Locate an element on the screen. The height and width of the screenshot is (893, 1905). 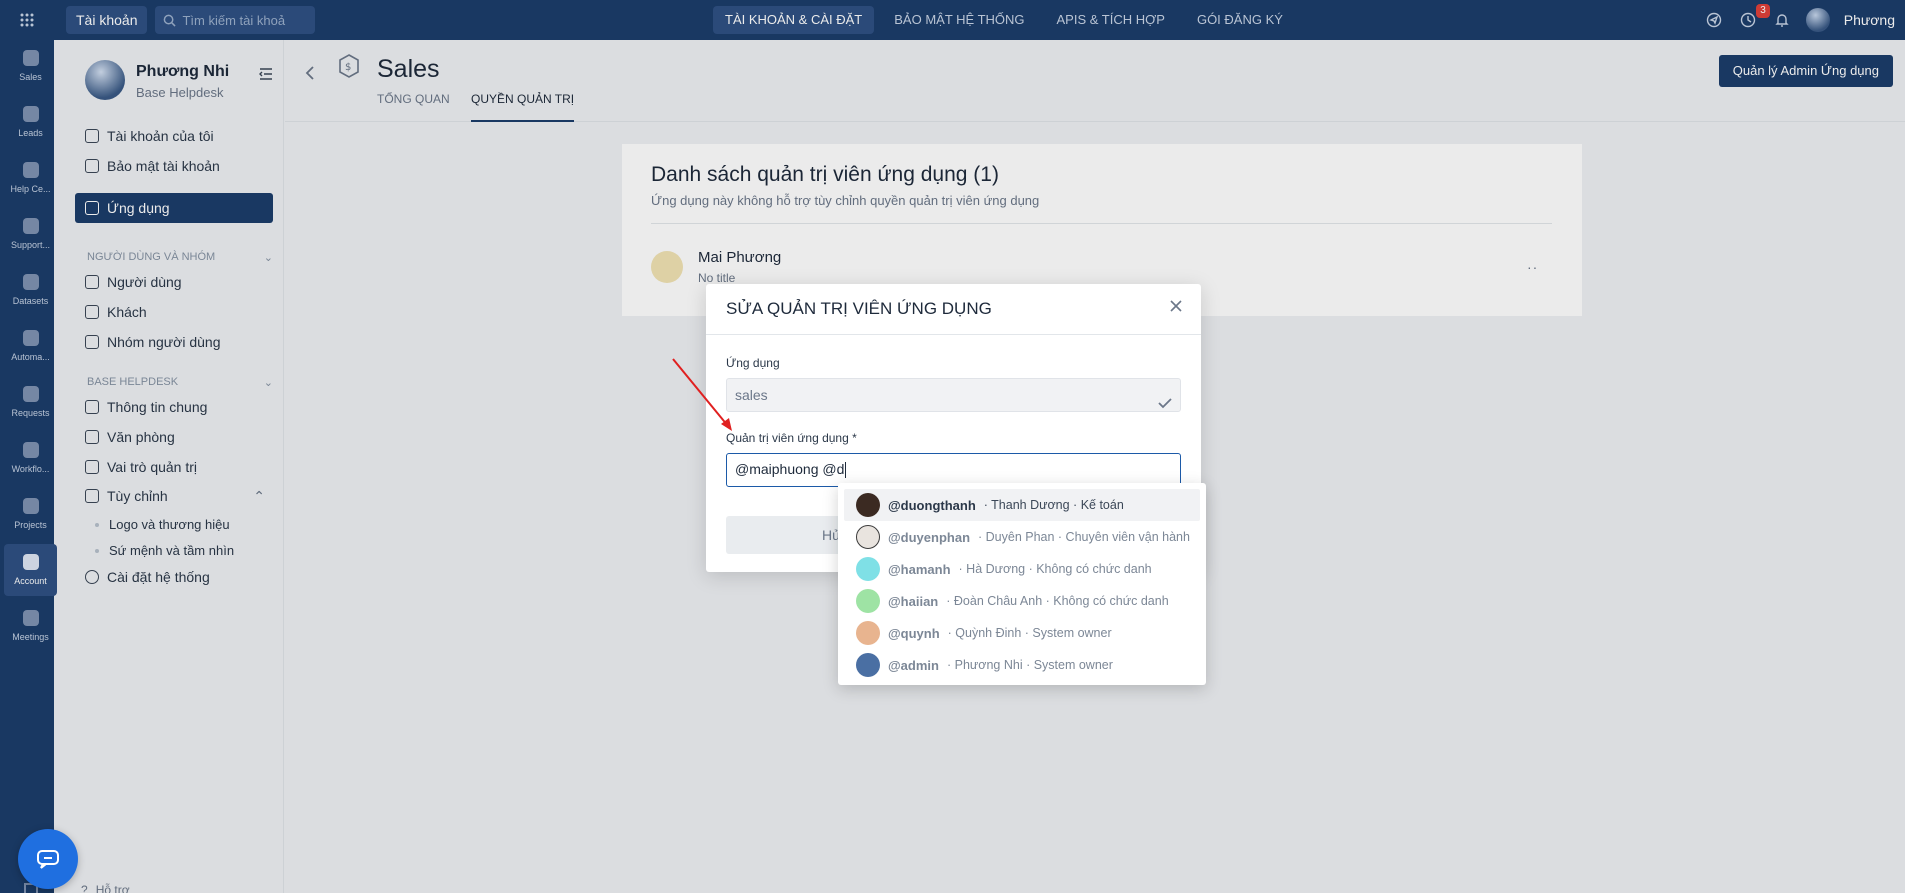
admin-mention-input: @maiphuong @d is located at coordinates (953, 470).